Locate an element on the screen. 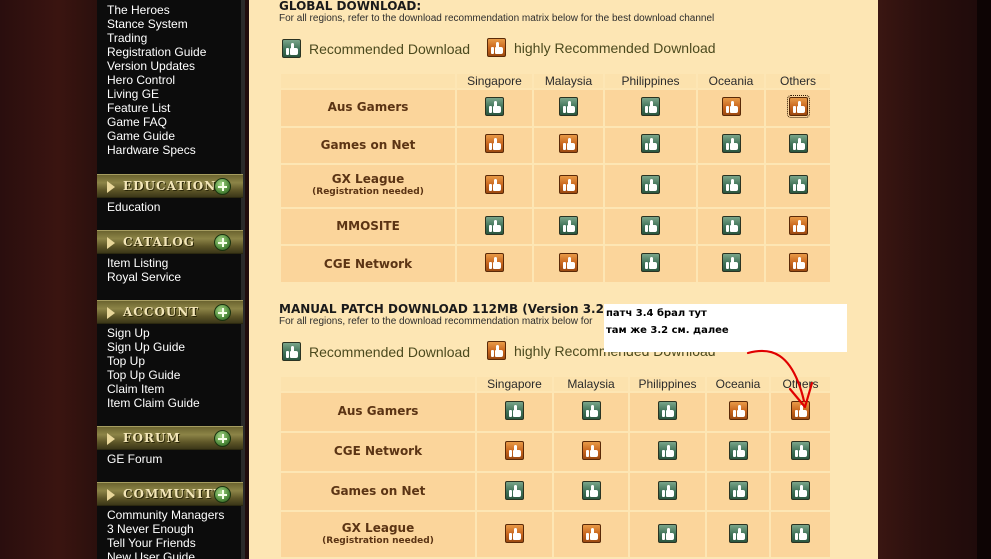  sidebar-link-royal-service: Royal Service is located at coordinates (144, 277).